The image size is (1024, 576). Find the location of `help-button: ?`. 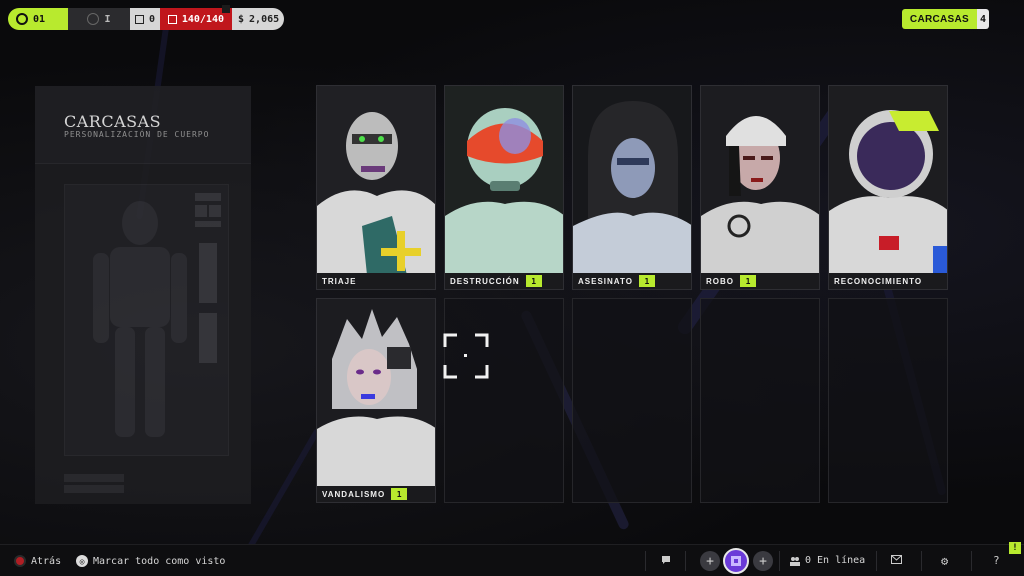

help-button: ? is located at coordinates (996, 560).